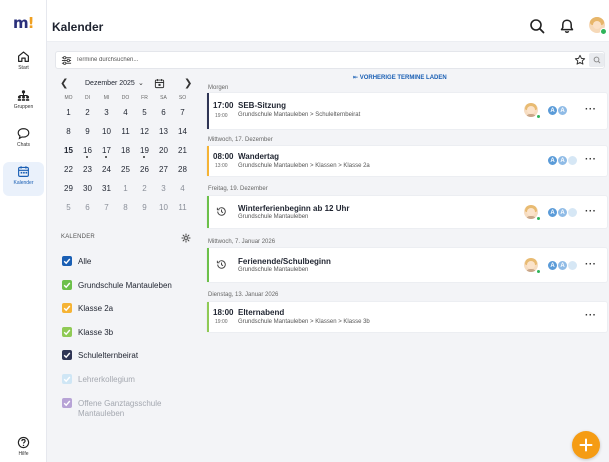 The width and height of the screenshot is (609, 462). Describe the element at coordinates (163, 207) in the screenshot. I see `calendar-day-other-month: 10` at that location.